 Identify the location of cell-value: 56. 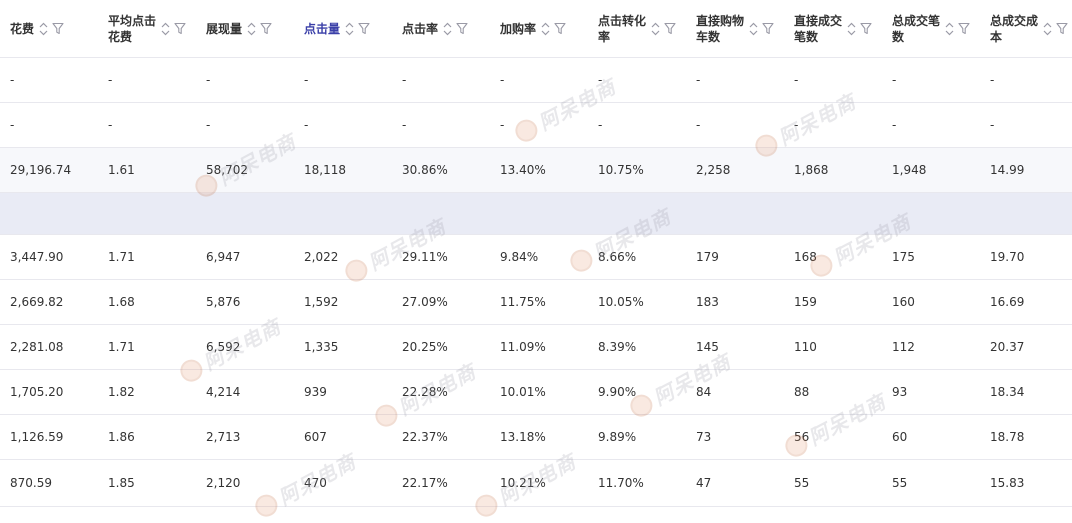
(802, 437).